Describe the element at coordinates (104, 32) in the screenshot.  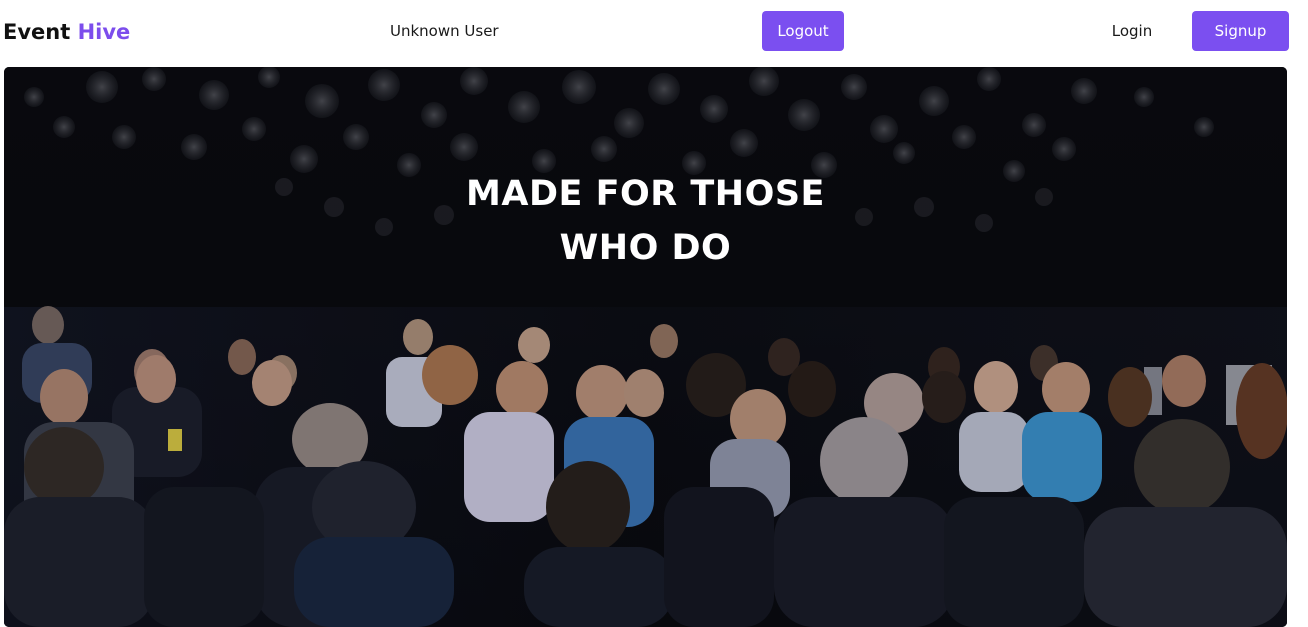
I see `brand-name-hive: Hive` at that location.